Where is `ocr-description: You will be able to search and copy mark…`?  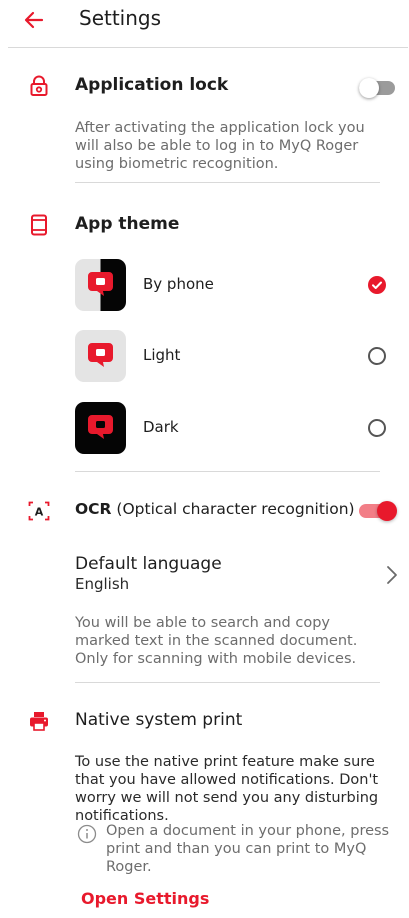
ocr-description: You will be able to search and copy mark… is located at coordinates (216, 641).